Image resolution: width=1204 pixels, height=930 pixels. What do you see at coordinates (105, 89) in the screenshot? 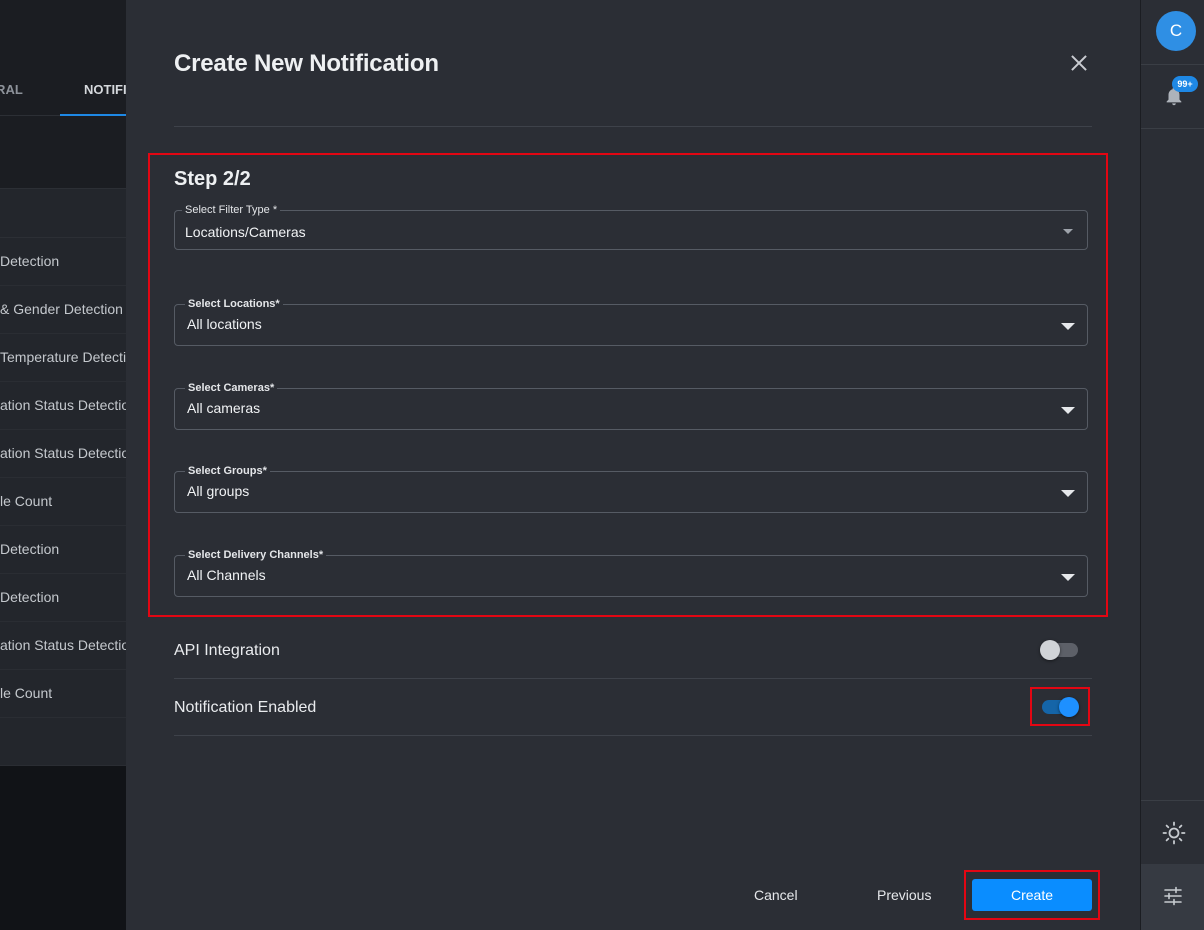
I see `tab-notifications: NOTIFI` at bounding box center [105, 89].